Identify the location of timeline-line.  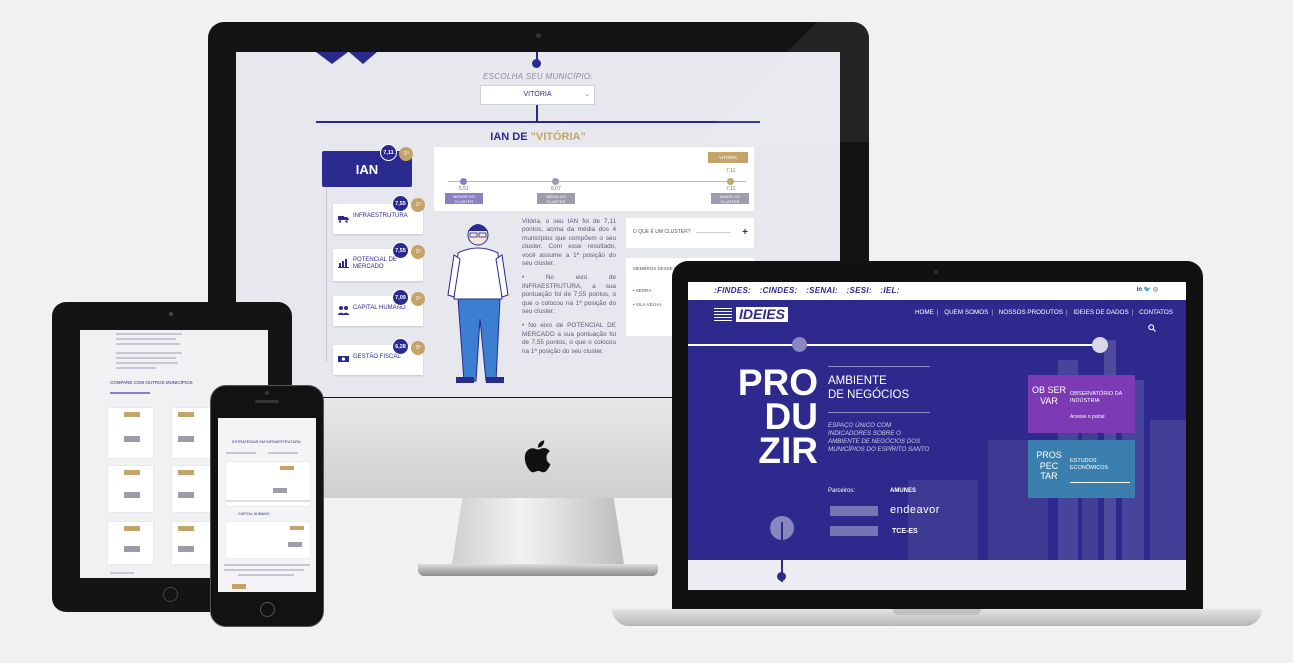
(537, 113).